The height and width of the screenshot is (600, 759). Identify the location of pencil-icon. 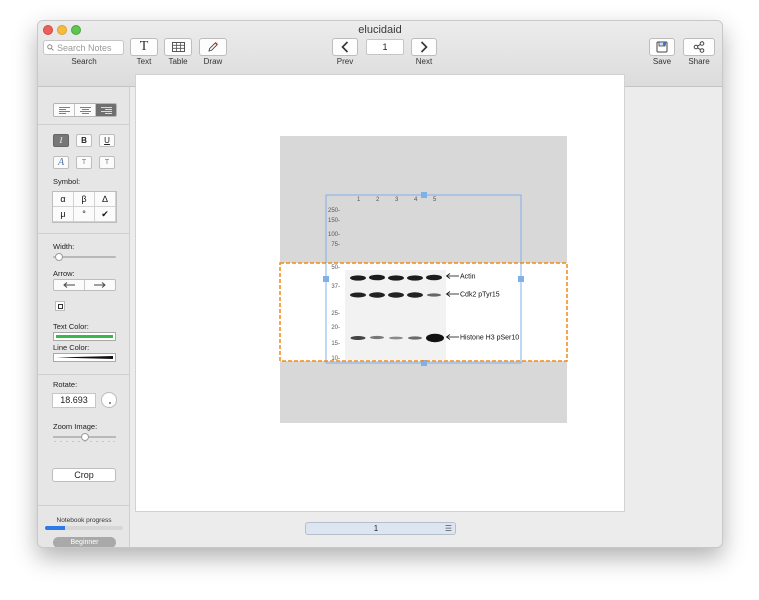
(213, 47).